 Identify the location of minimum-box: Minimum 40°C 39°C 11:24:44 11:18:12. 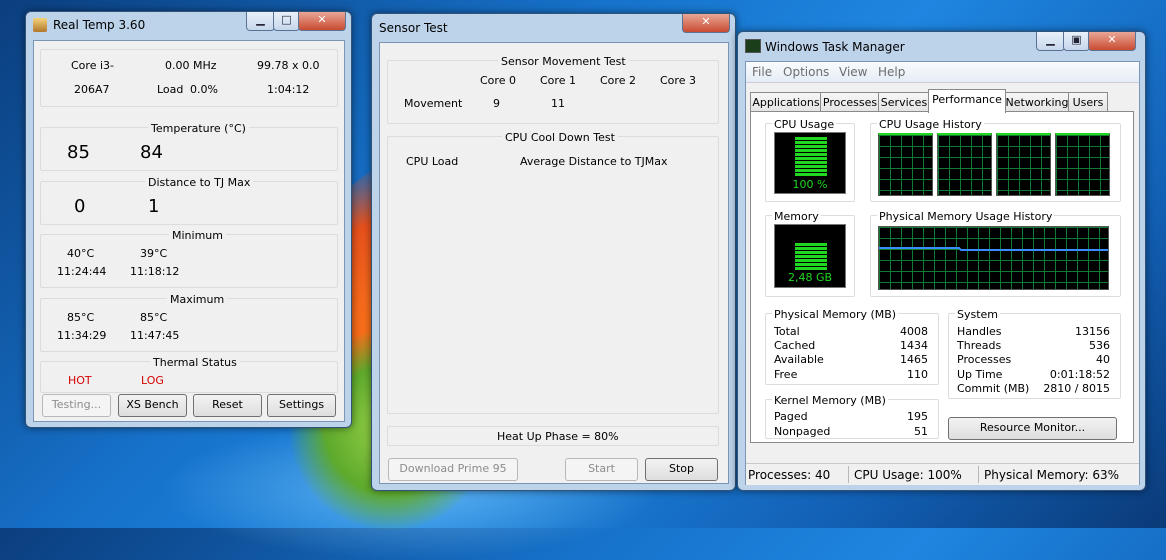
(189, 258).